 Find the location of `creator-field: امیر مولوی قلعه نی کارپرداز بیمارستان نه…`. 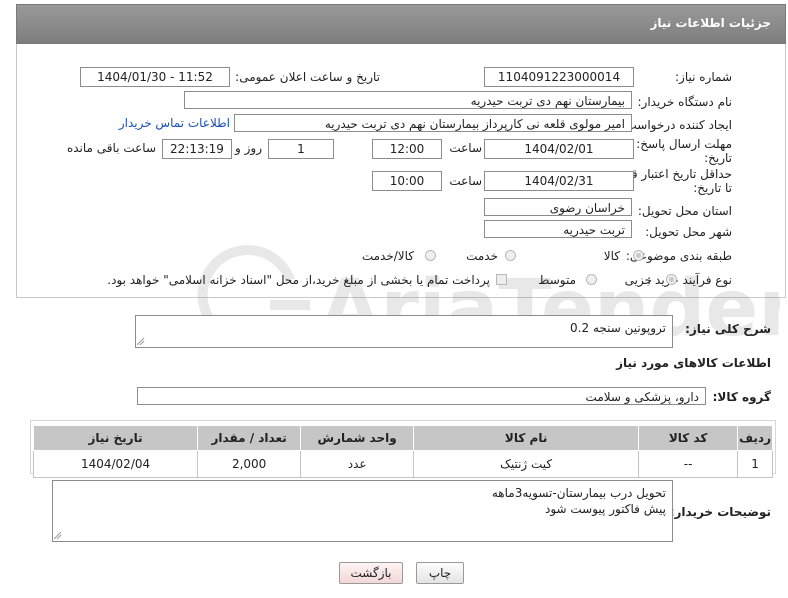

creator-field: امیر مولوی قلعه نی کارپرداز بیمارستان نه… is located at coordinates (433, 123).